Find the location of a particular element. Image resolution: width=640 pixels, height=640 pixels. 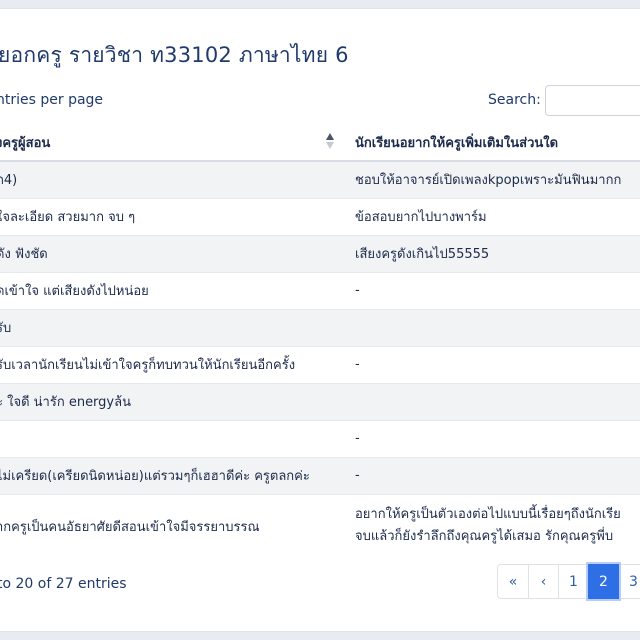

table-cell: รับ is located at coordinates (176, 327).